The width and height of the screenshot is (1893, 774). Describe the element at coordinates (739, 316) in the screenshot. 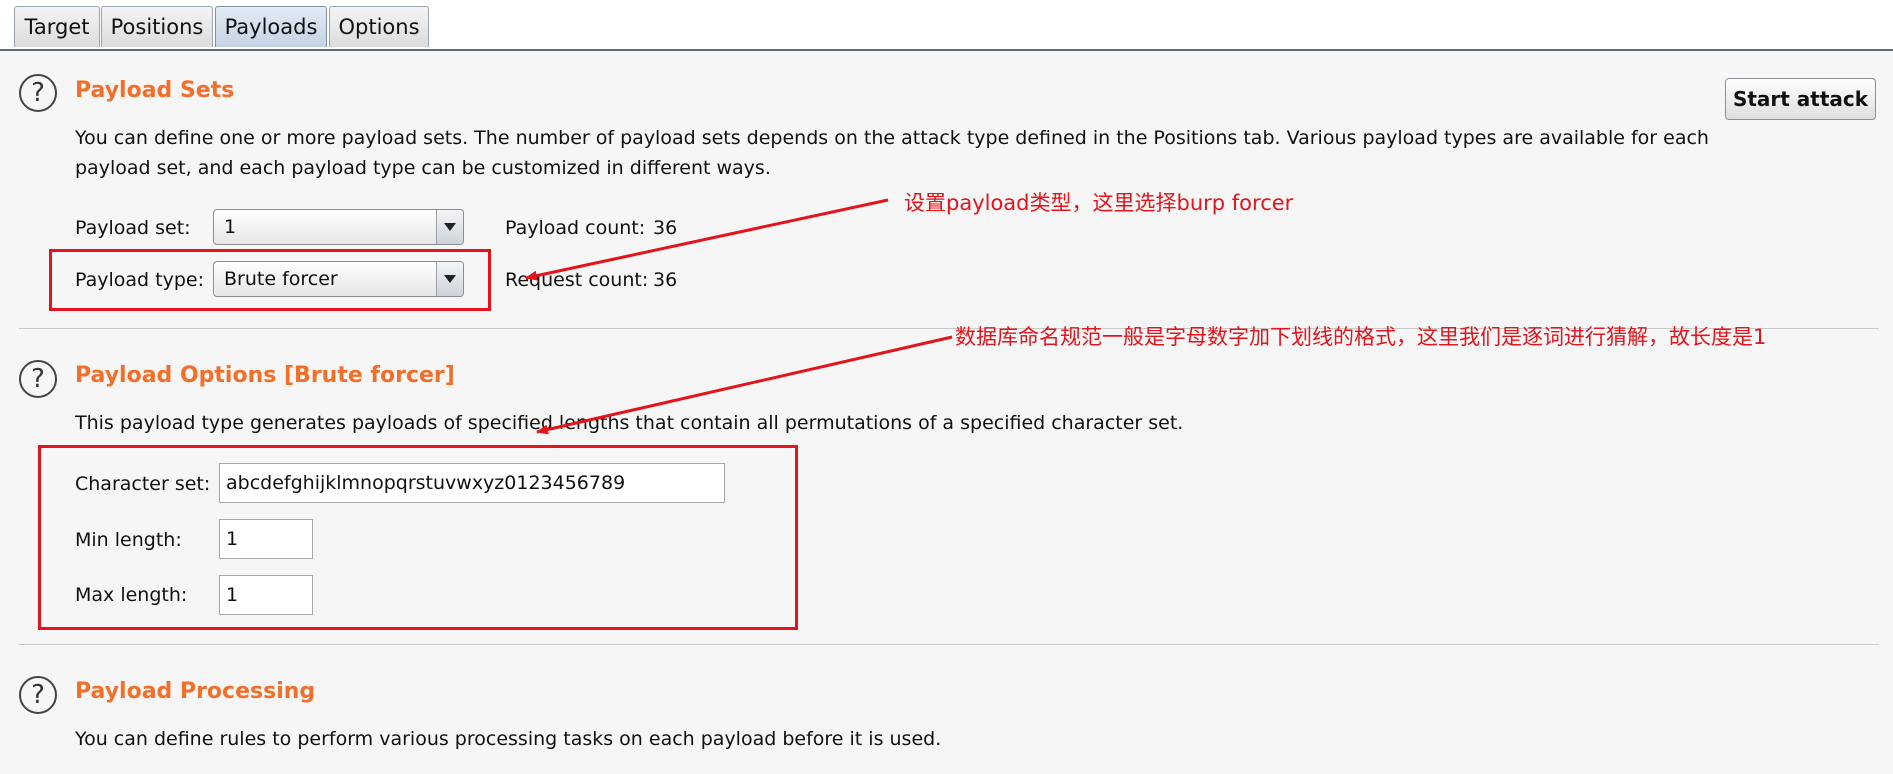

I see `annotation-arrows` at that location.